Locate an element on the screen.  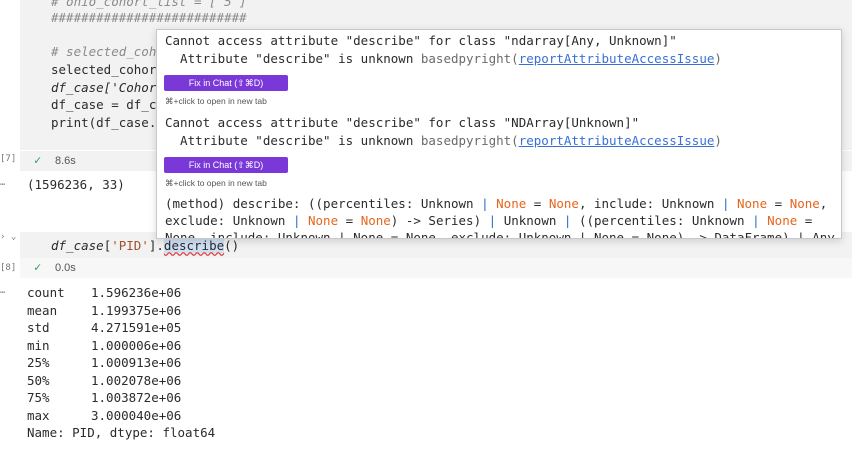
output-row: max 3.000040e+06 is located at coordinates (104, 415).